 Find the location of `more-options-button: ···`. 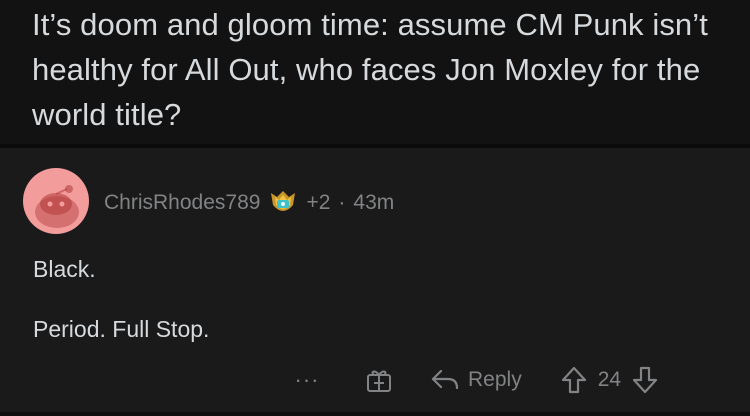

more-options-button: ··· is located at coordinates (307, 380).